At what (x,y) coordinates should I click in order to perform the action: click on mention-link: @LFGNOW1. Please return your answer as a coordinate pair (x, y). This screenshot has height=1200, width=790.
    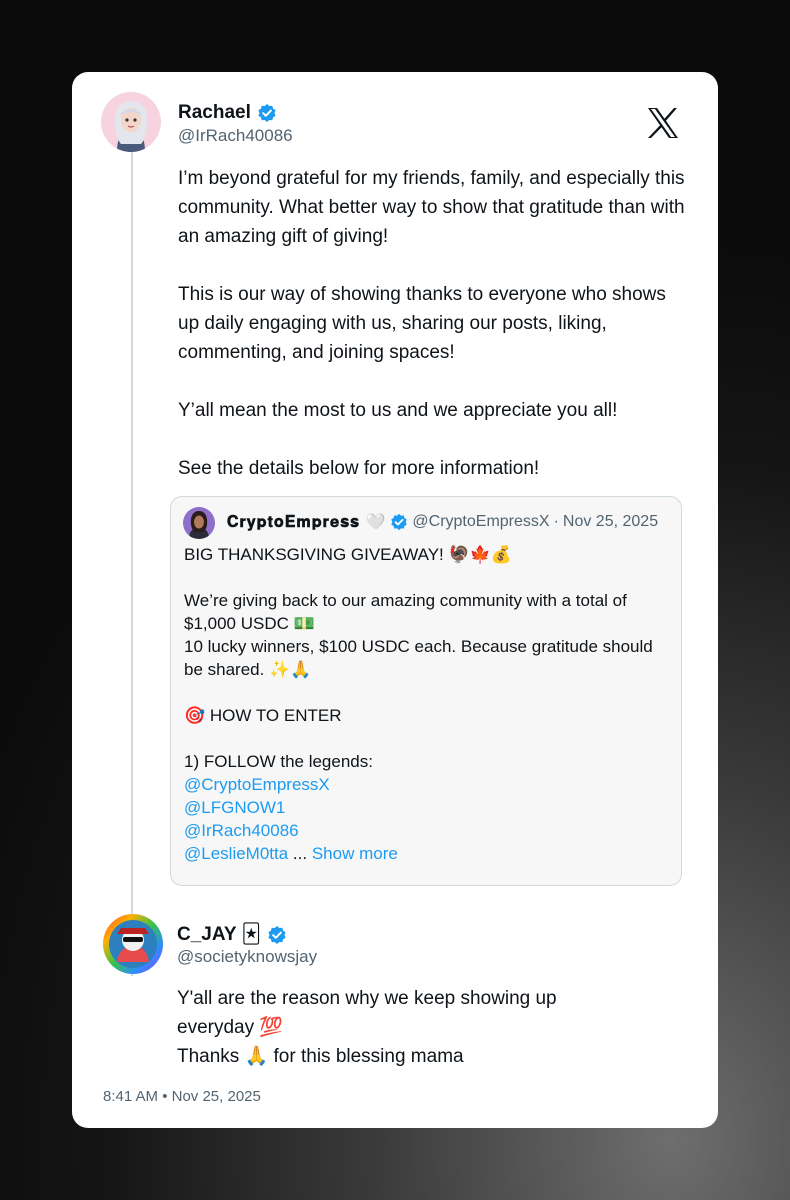
    Looking at the image, I should click on (234, 807).